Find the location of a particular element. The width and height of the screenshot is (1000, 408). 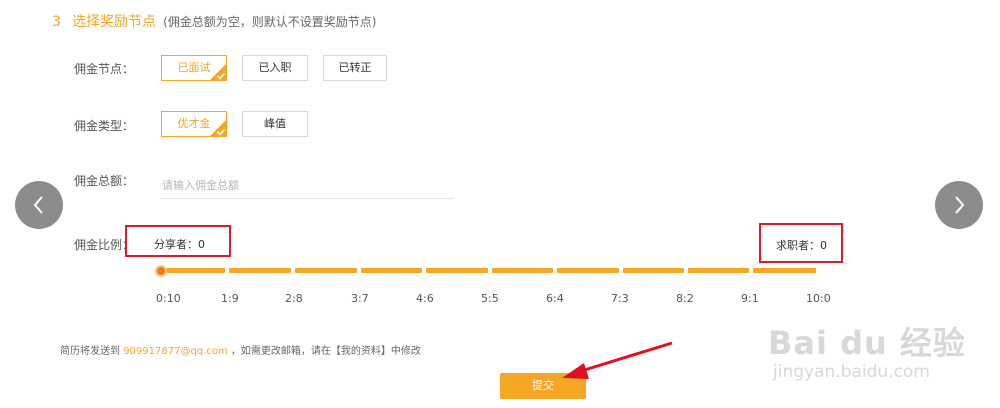

type-option-youcaijin-label: 优才金 is located at coordinates (194, 123).